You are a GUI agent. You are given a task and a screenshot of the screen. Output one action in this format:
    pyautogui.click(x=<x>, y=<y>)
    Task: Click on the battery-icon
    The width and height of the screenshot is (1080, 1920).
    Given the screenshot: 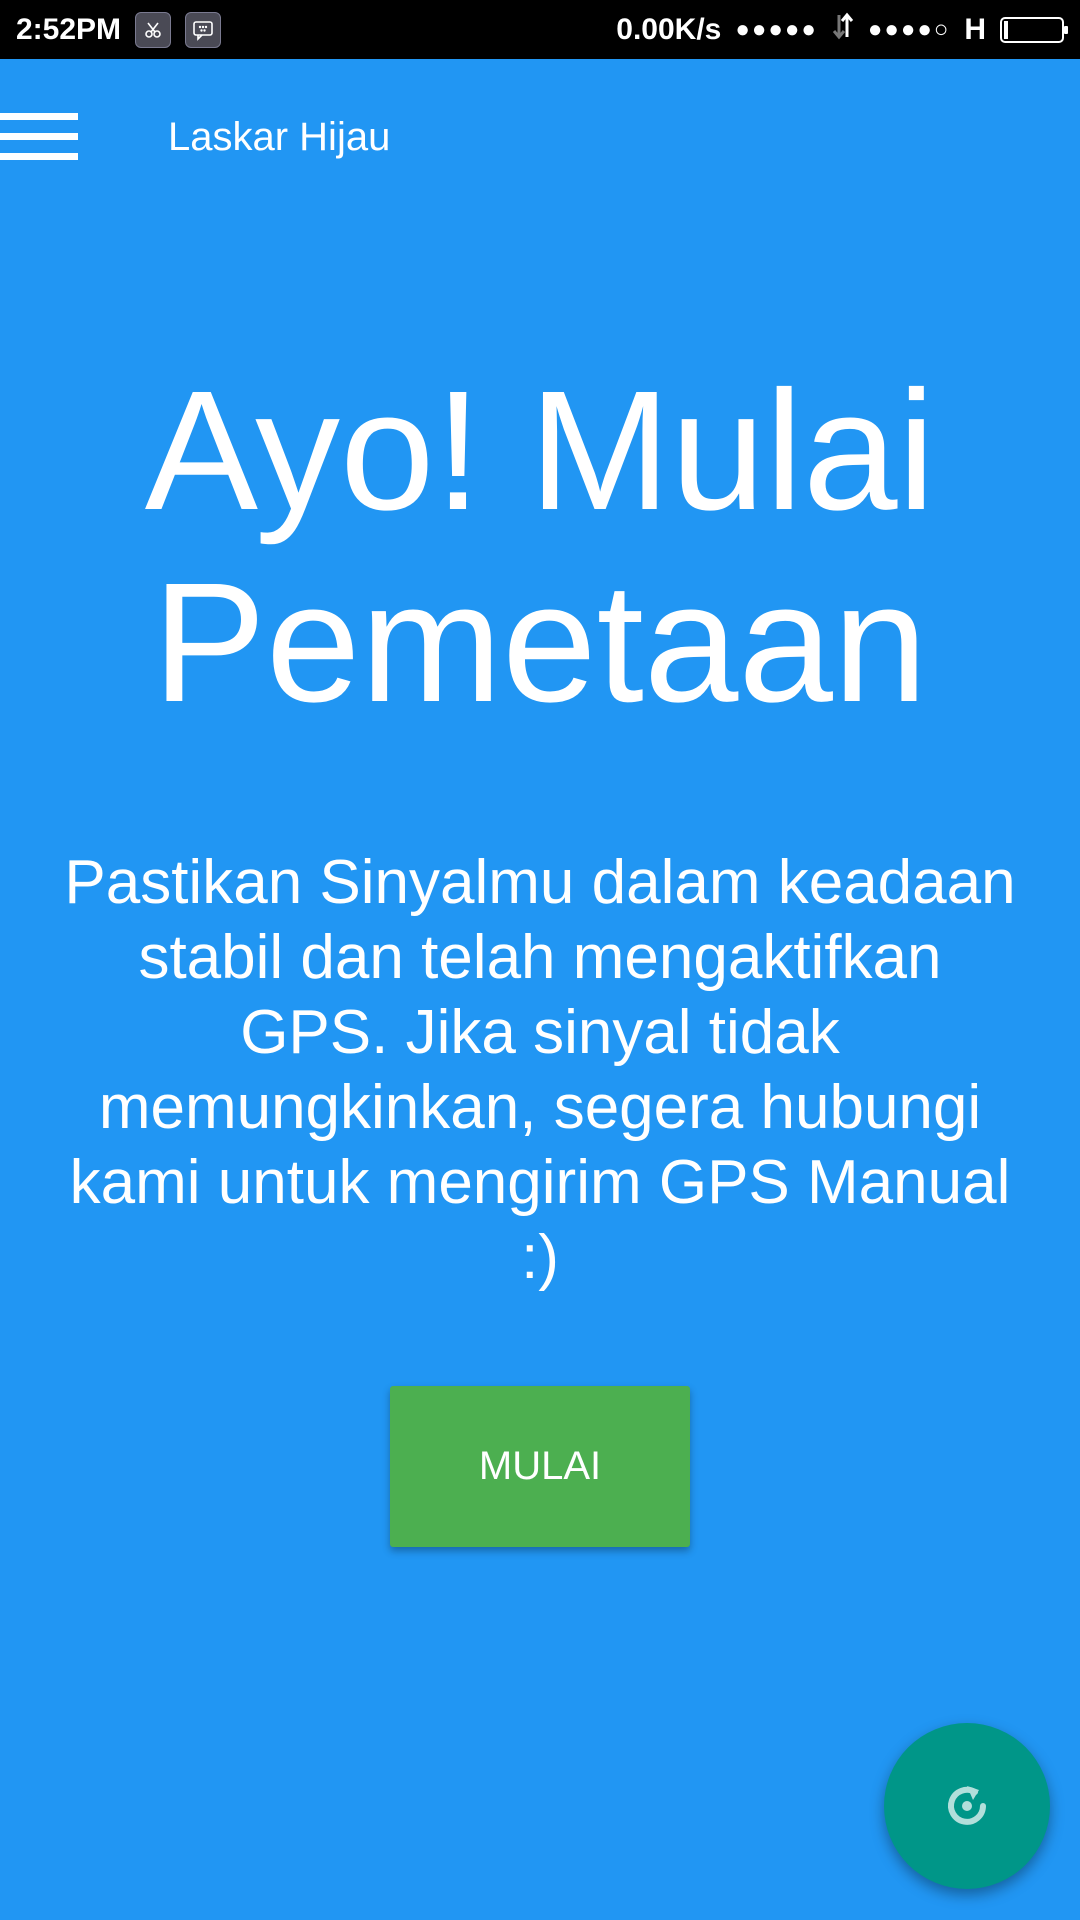 What is the action you would take?
    pyautogui.click(x=1034, y=29)
    